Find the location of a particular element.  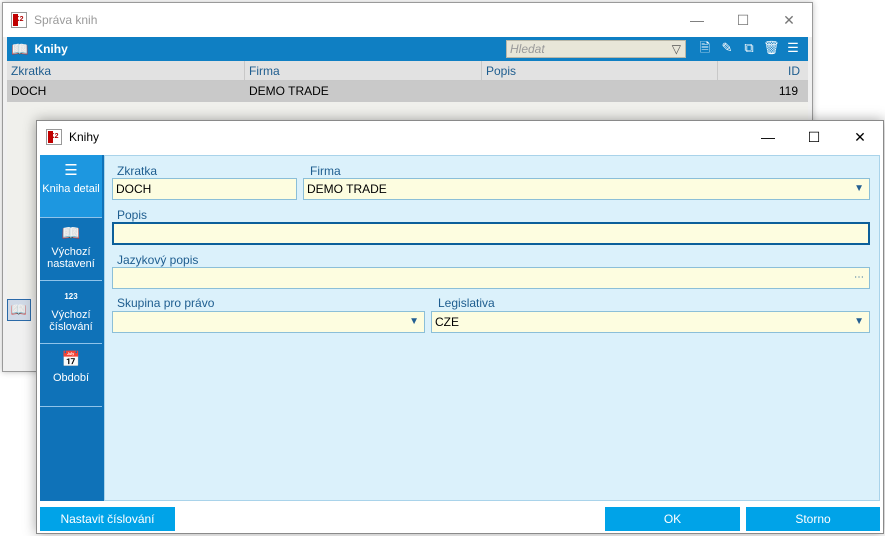

legislativa-value: CZE is located at coordinates (447, 322).